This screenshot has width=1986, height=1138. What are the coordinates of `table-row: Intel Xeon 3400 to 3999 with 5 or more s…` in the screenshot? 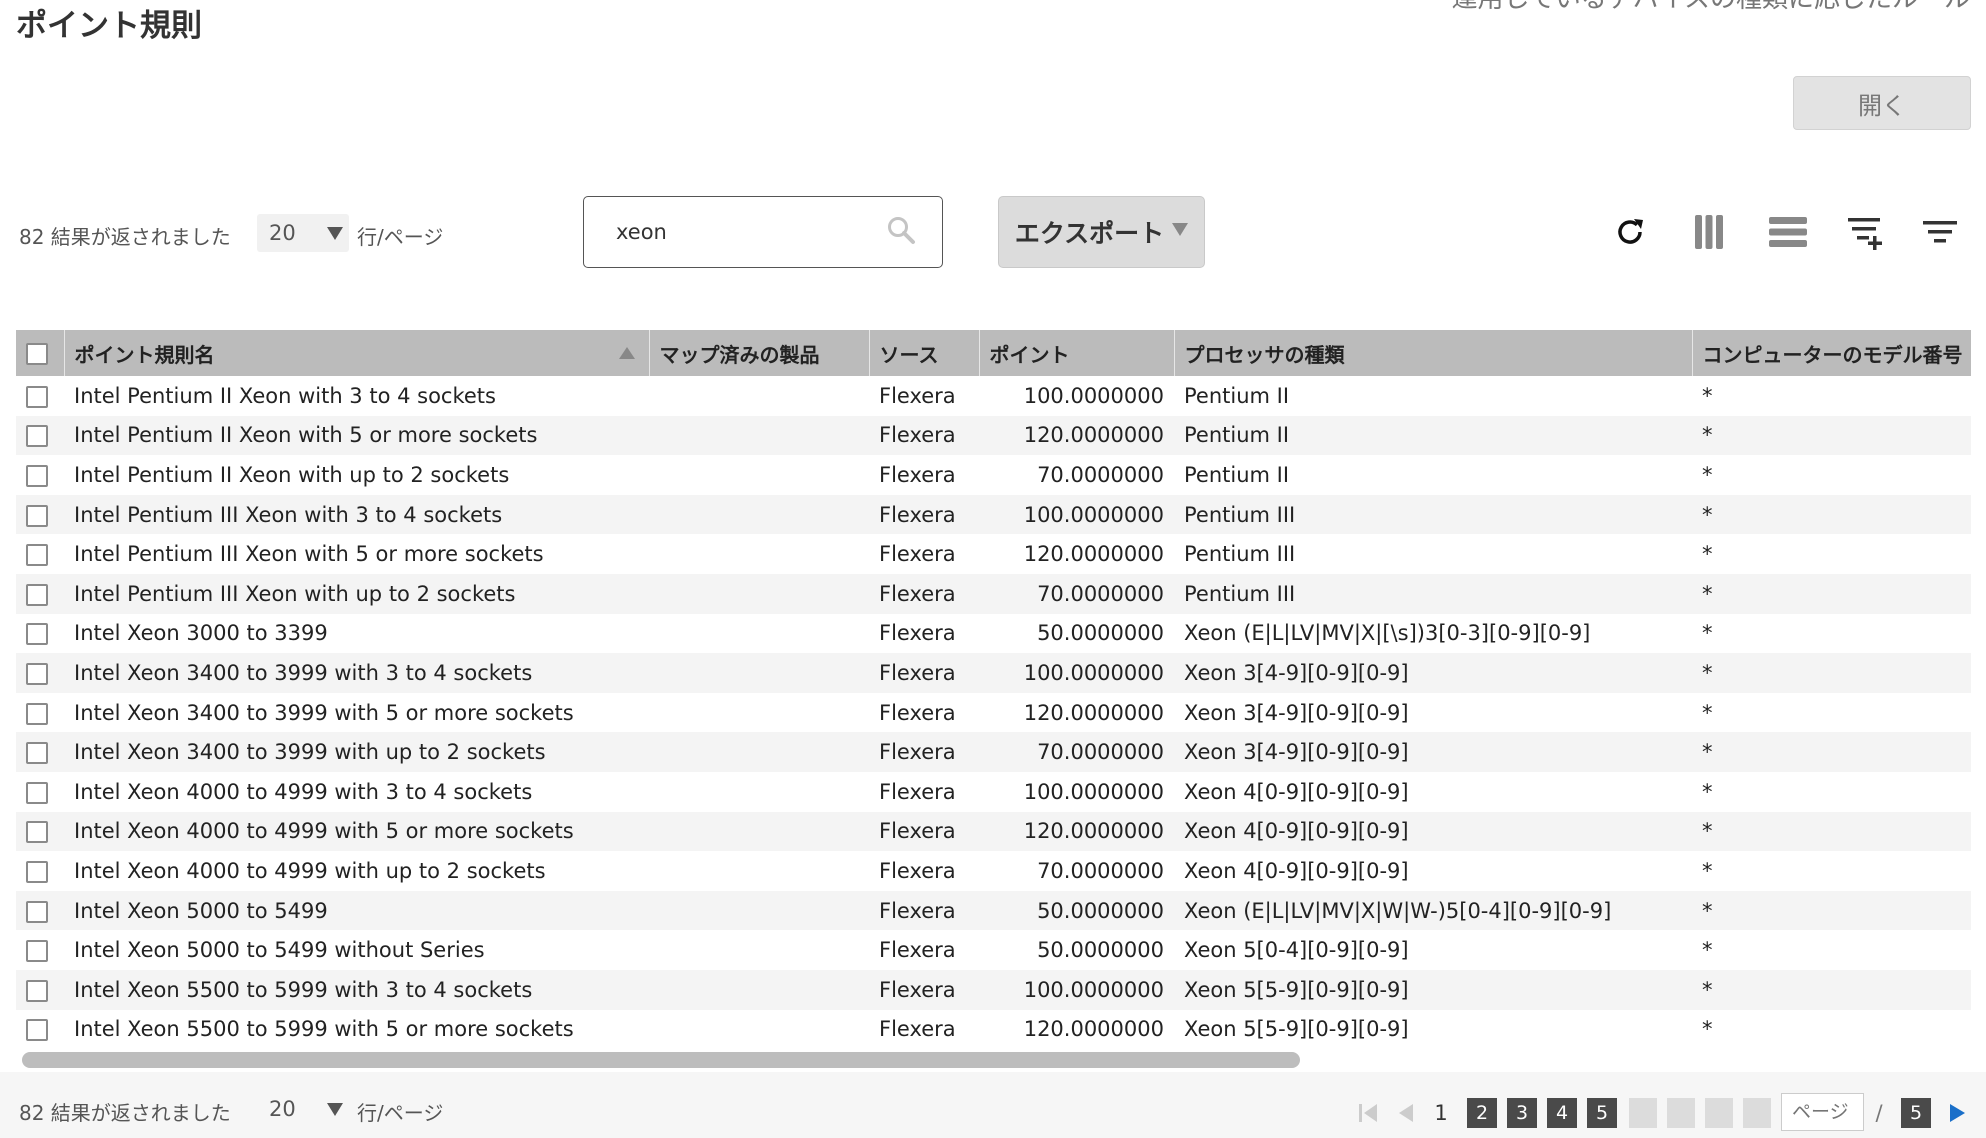 It's located at (993, 713).